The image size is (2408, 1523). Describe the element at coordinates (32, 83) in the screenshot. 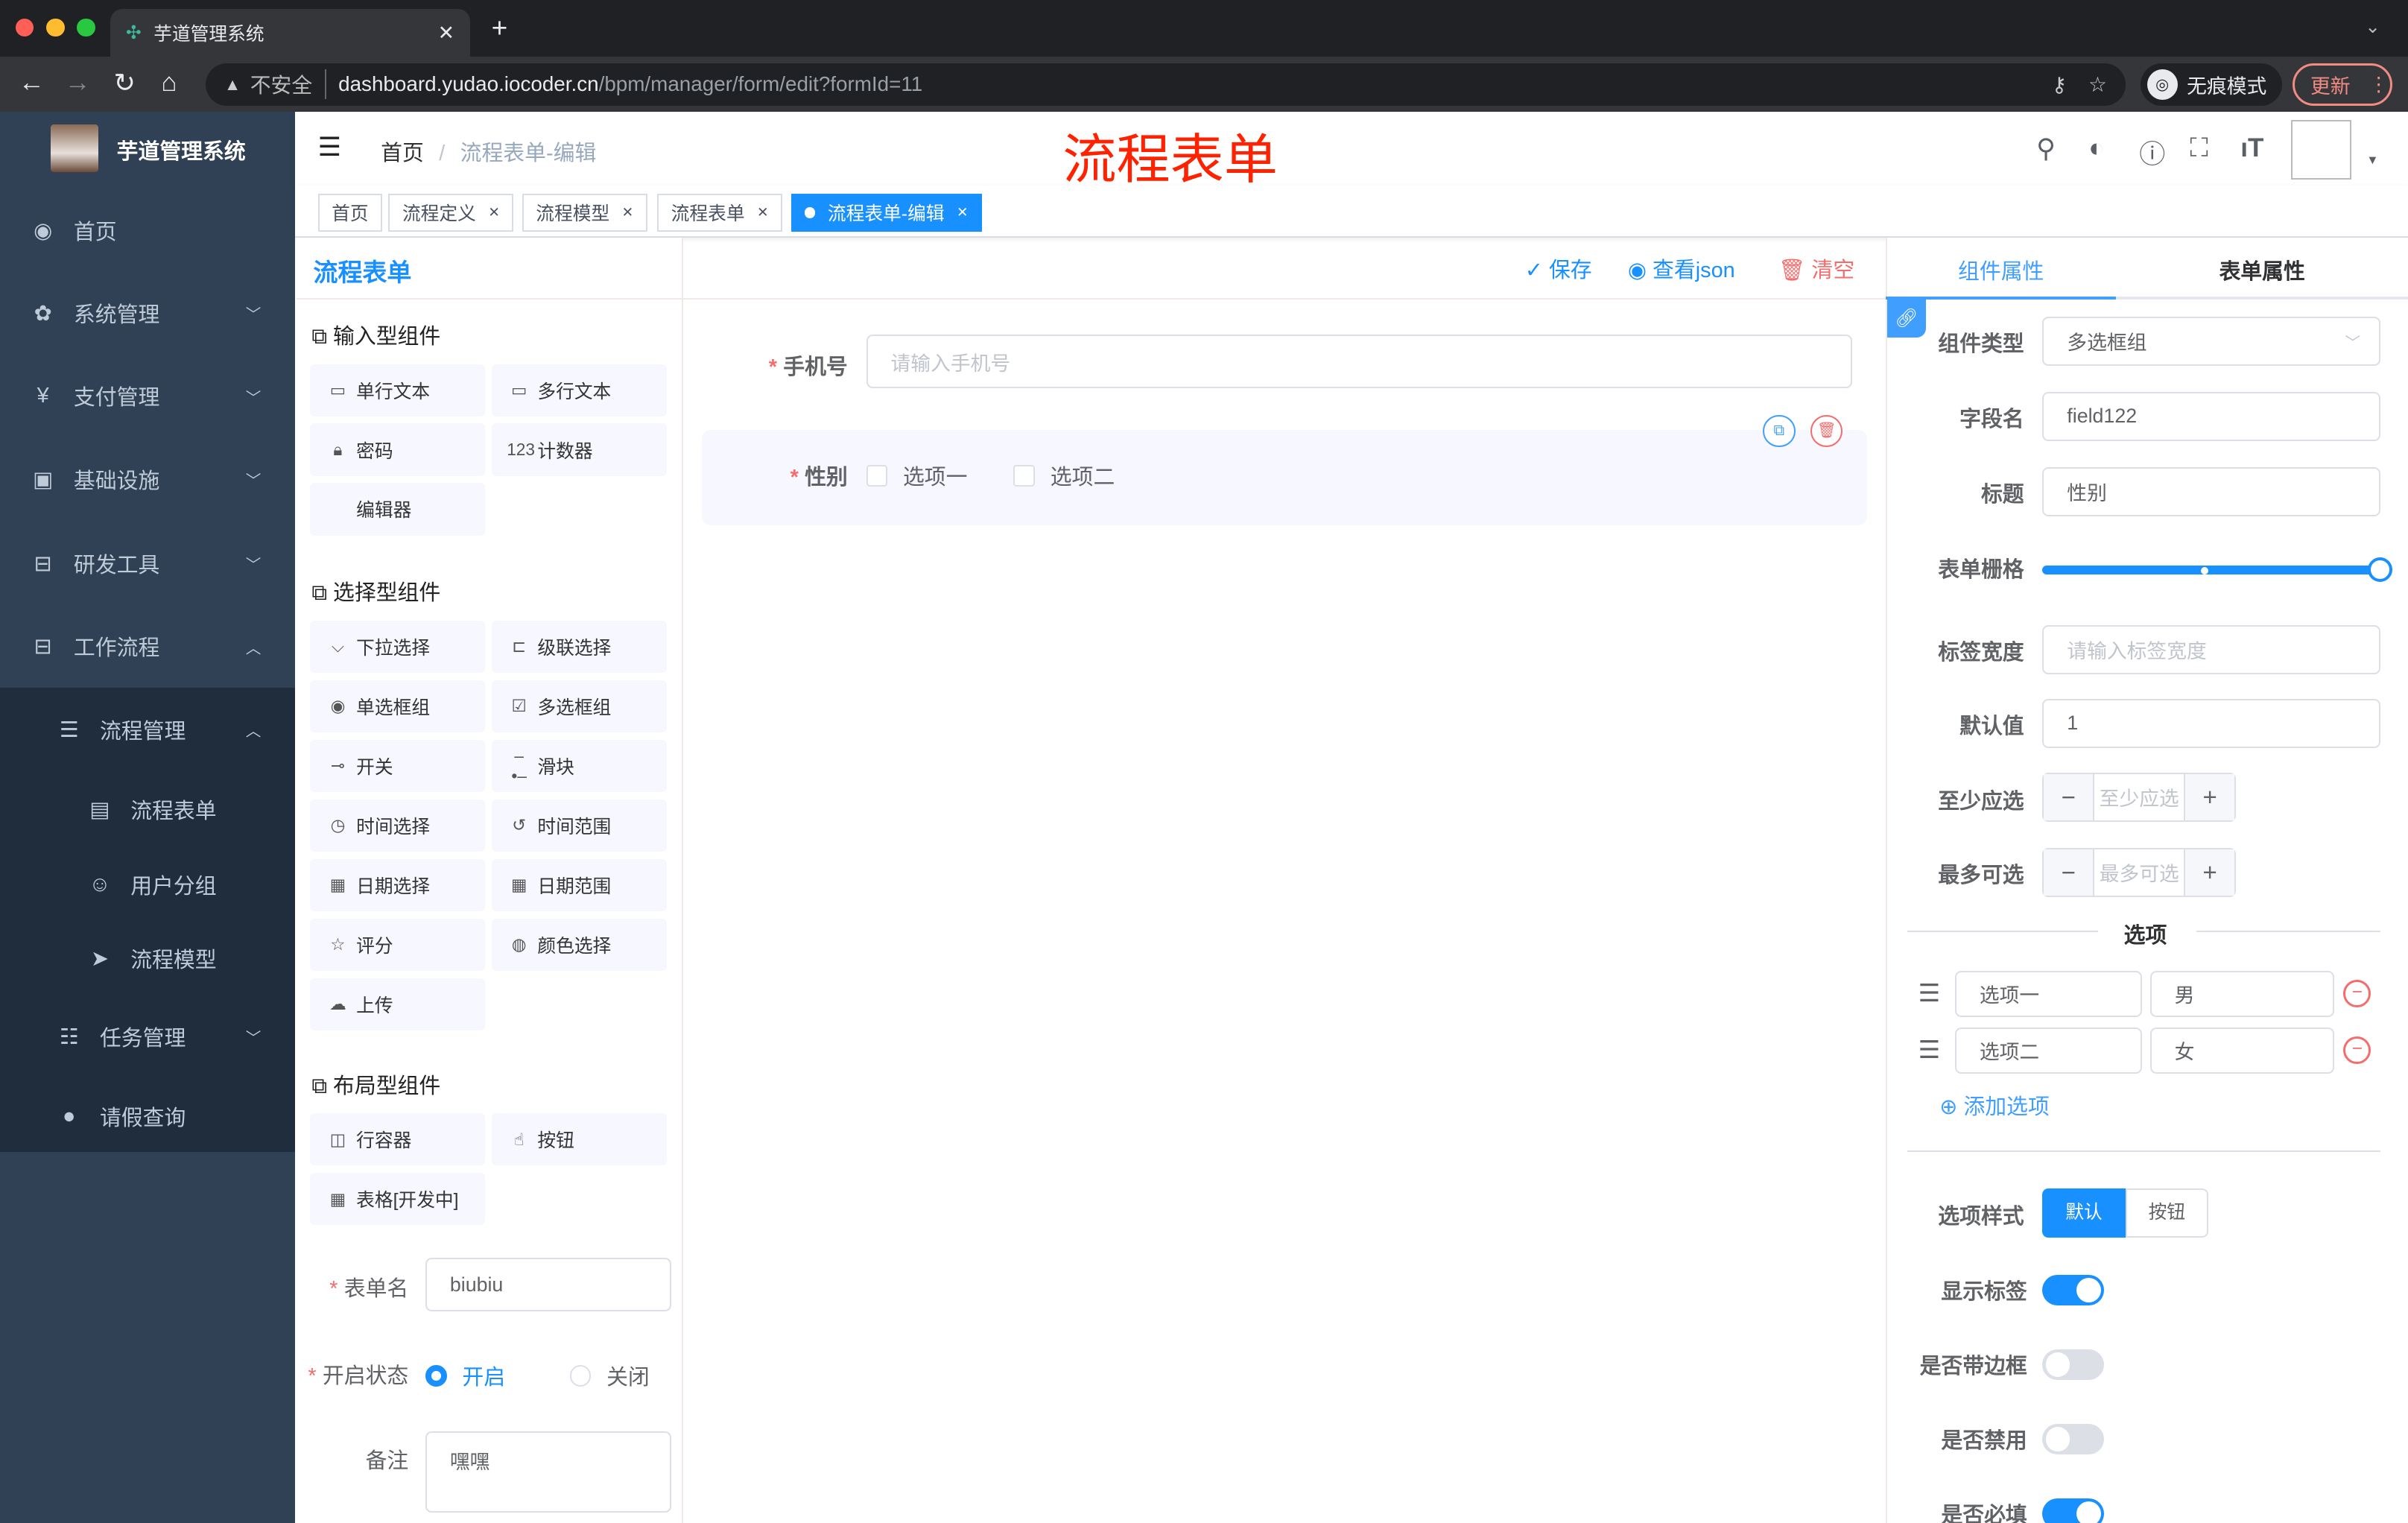

I see `back-icon: ←` at that location.